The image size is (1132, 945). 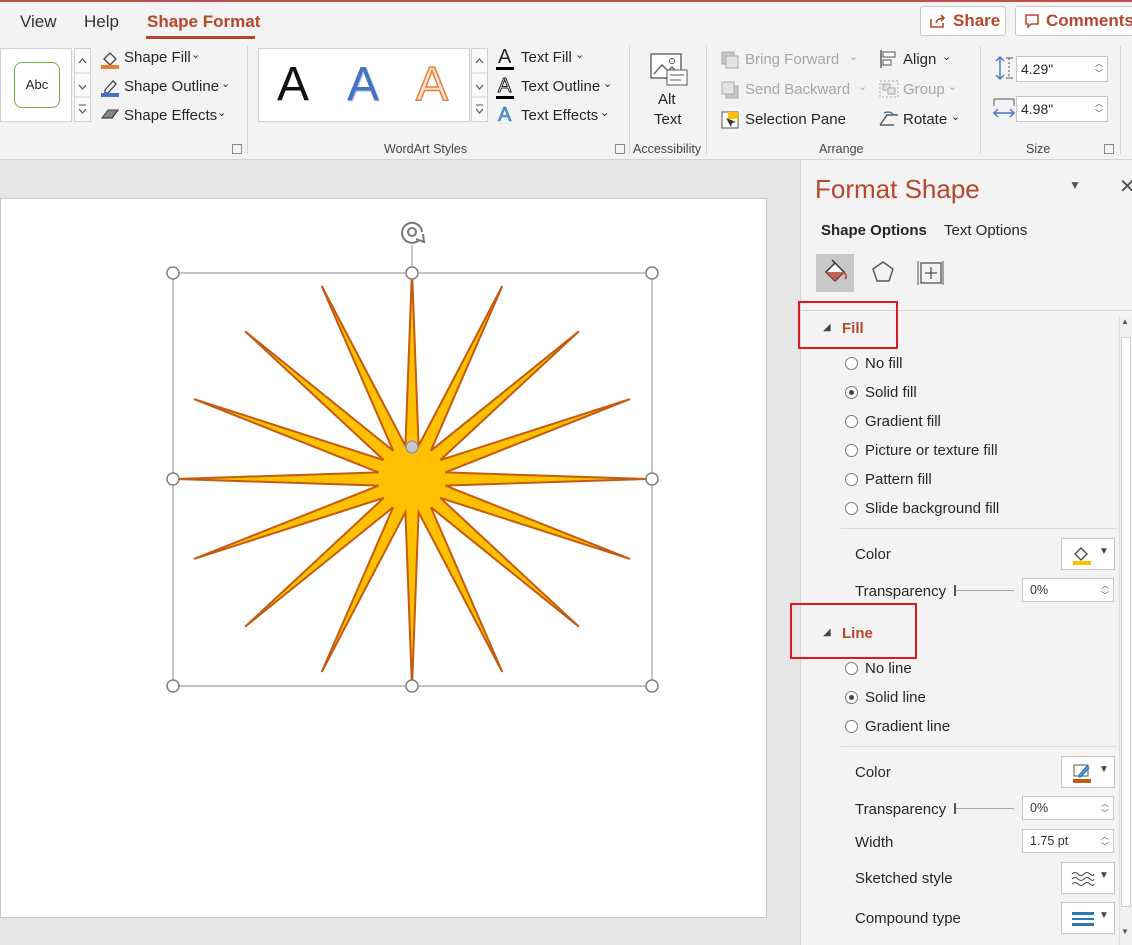 I want to click on radio-no-line, so click(x=851, y=668).